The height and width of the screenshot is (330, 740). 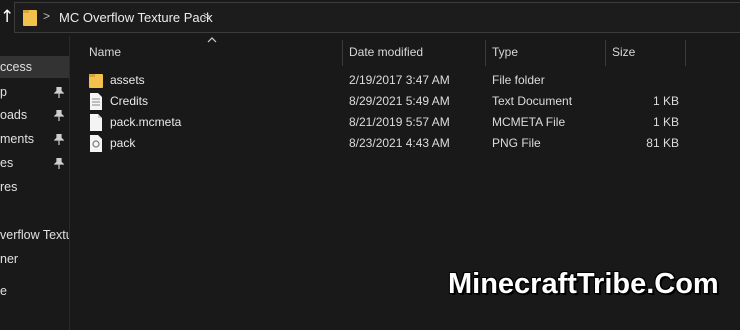 I want to click on nav-item-label: ccess, so click(x=16, y=67).